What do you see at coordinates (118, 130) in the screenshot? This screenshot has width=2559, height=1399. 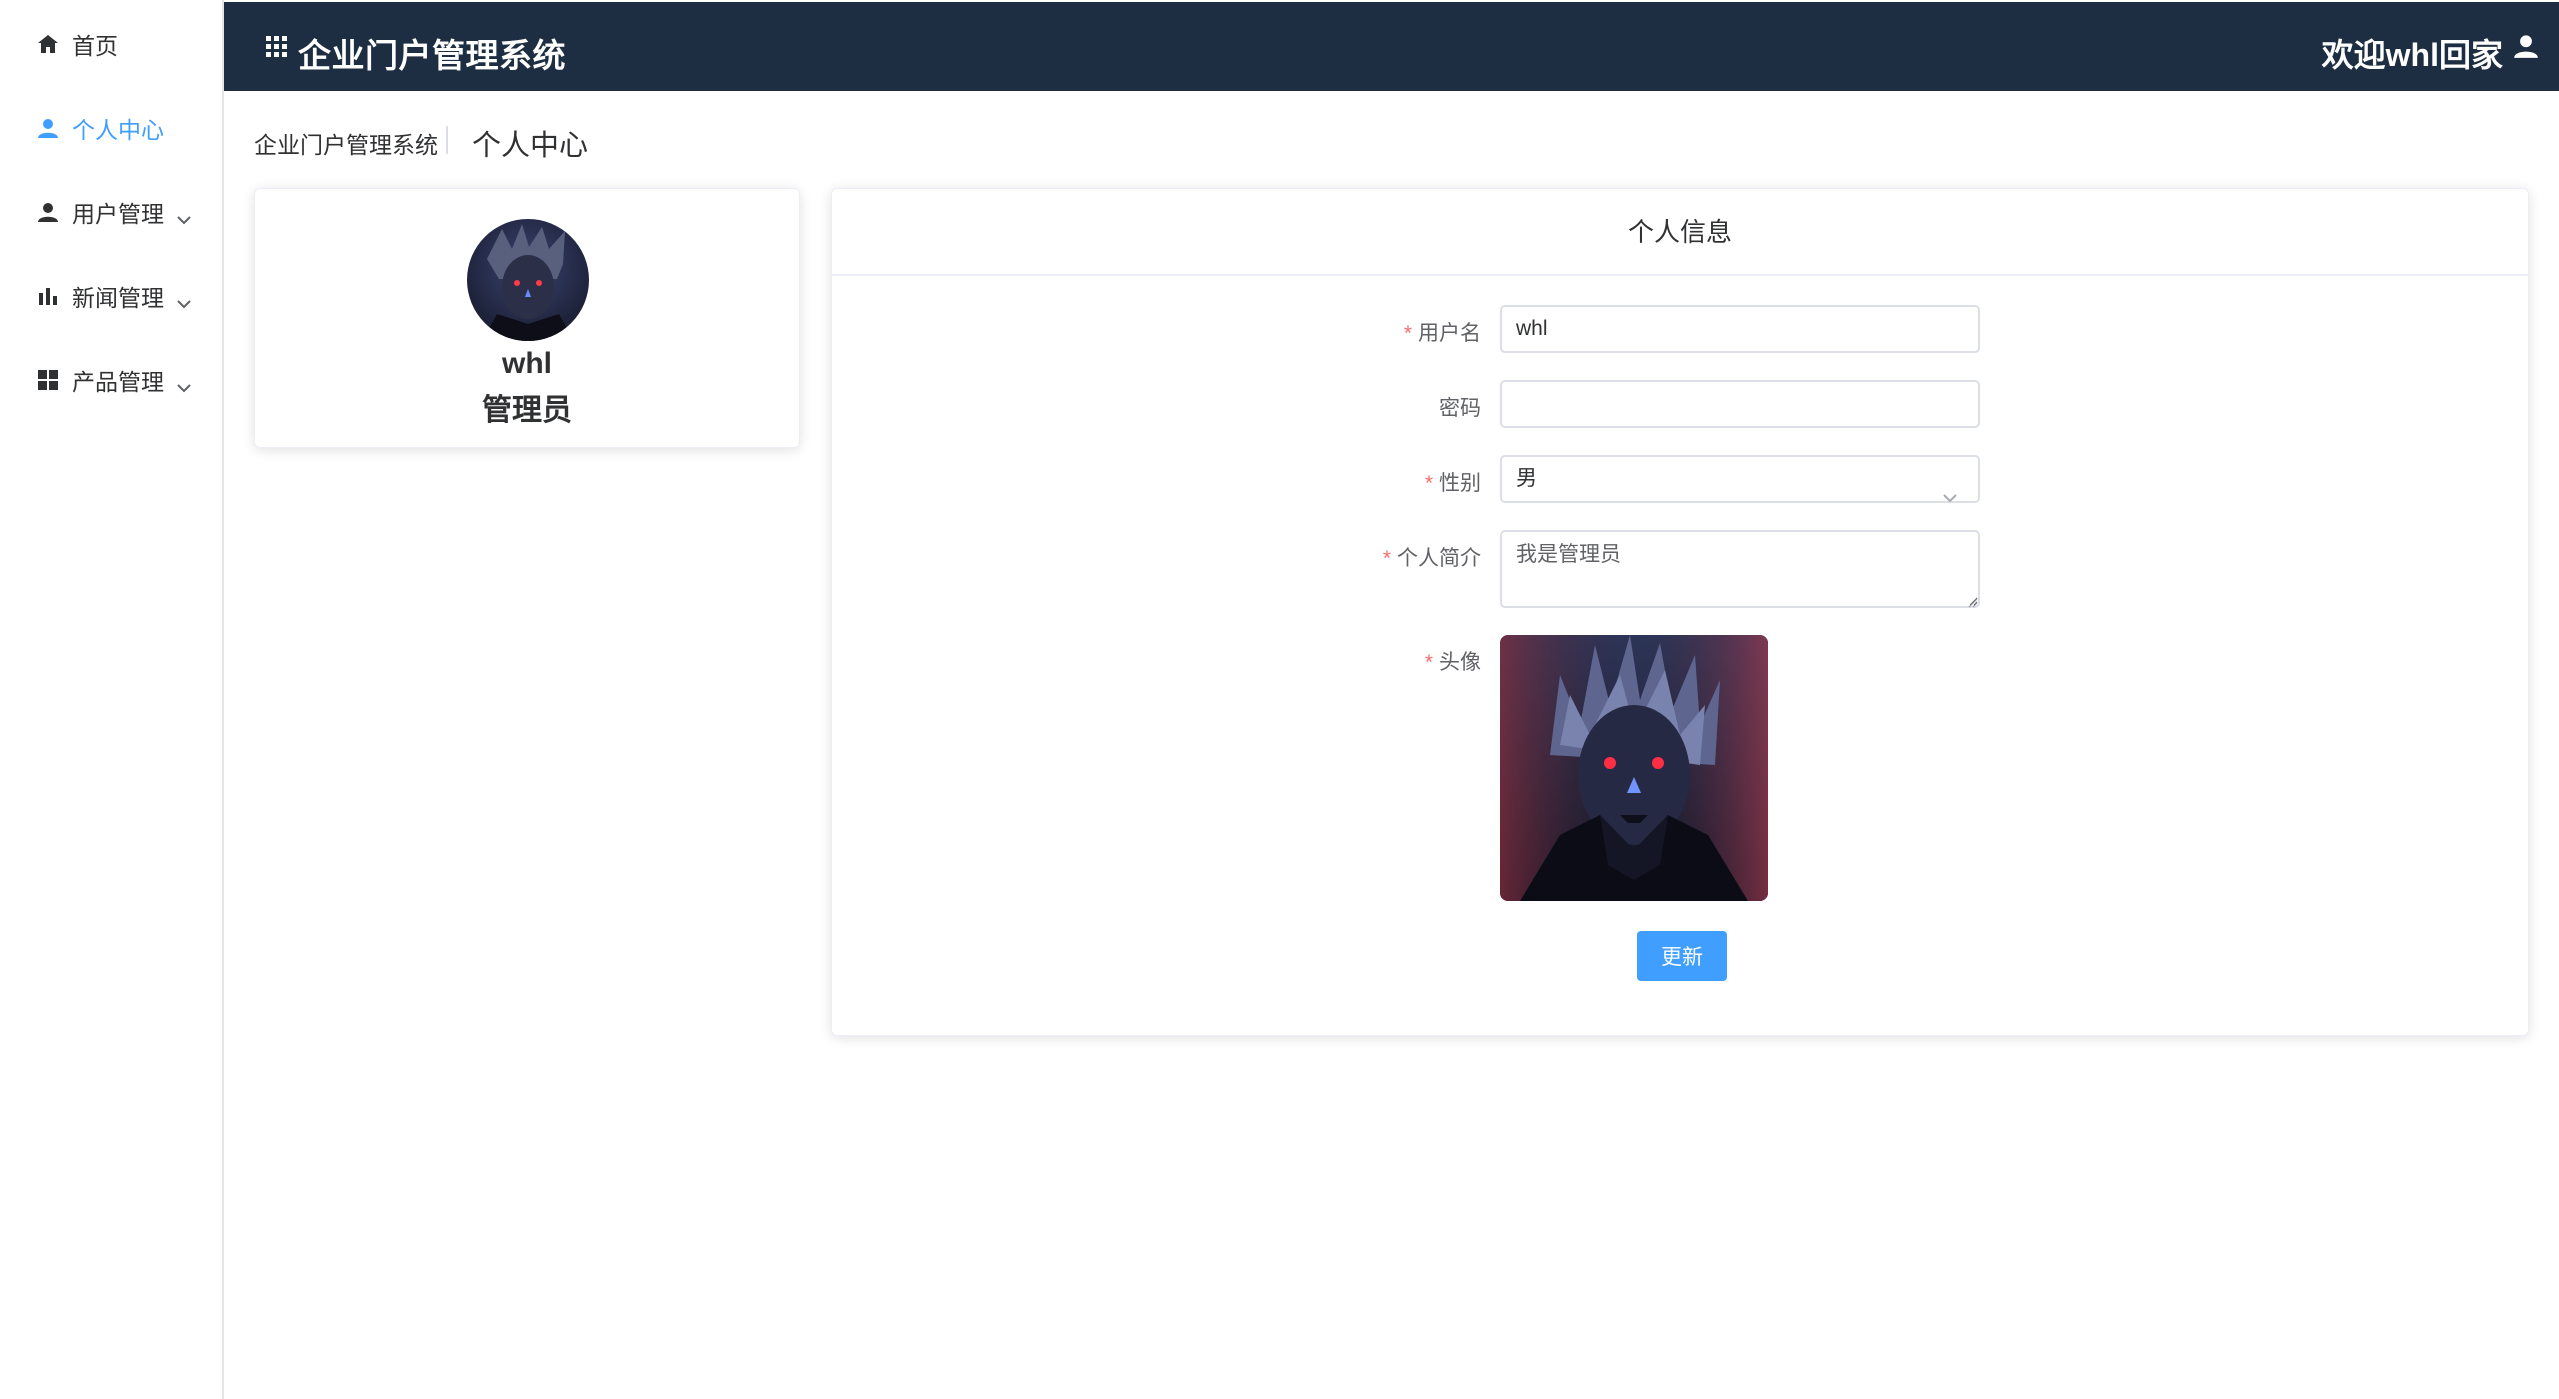 I see `sidebar-item-label: 个人中心` at bounding box center [118, 130].